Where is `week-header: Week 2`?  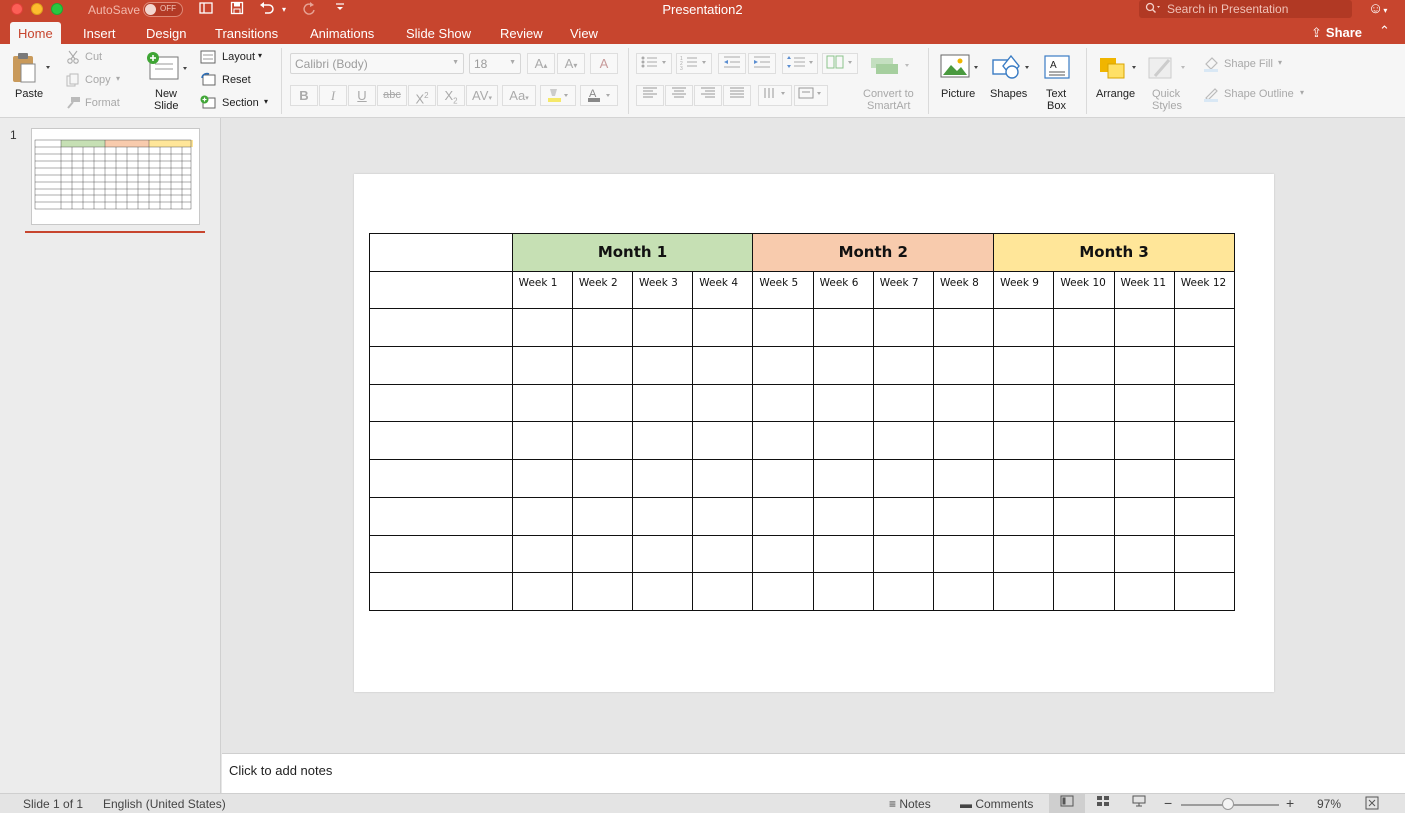 week-header: Week 2 is located at coordinates (602, 290).